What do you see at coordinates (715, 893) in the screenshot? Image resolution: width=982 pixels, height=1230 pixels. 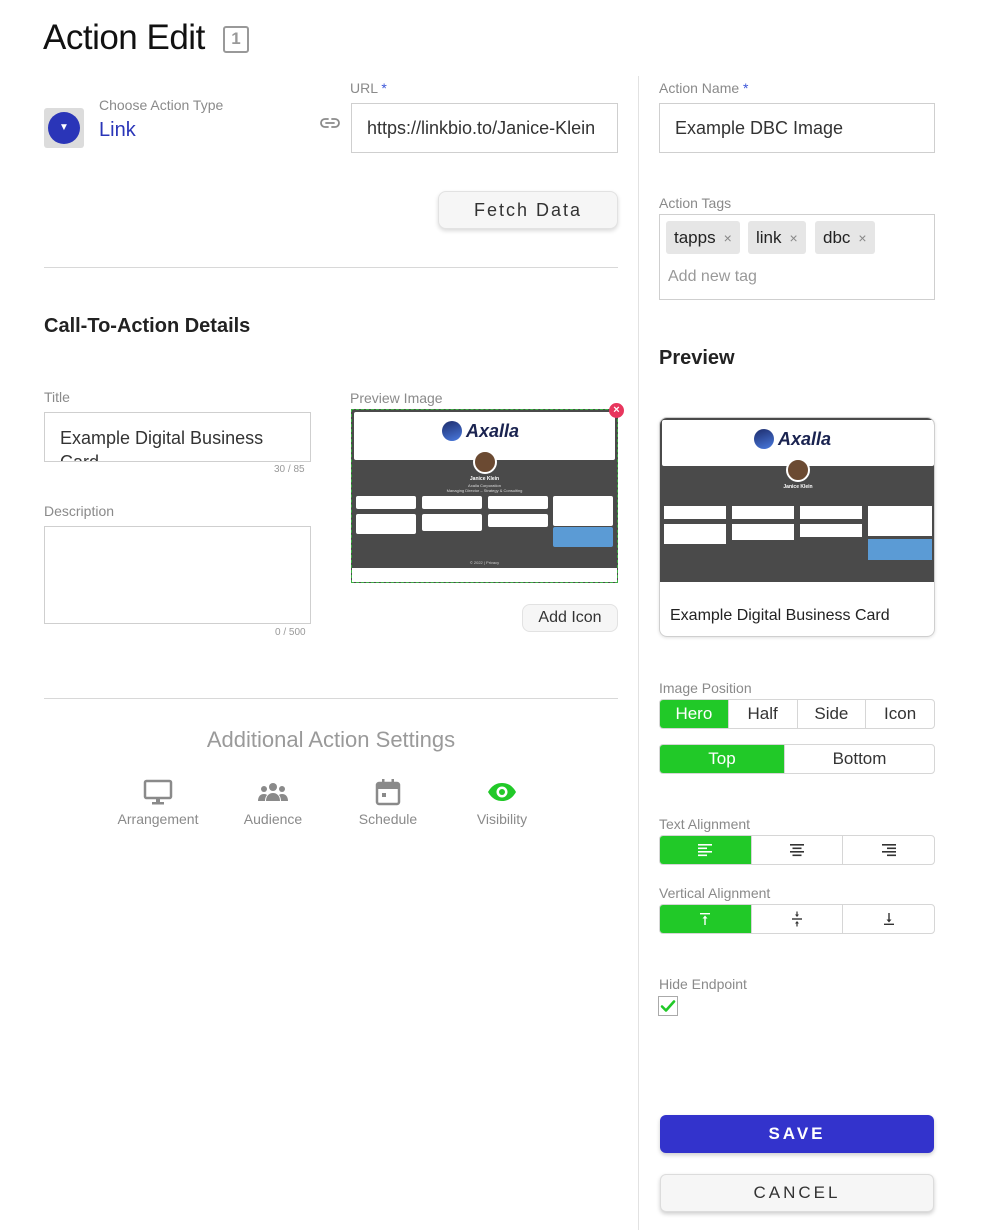 I see `vertical-alignment-label: Vertical Alignment` at bounding box center [715, 893].